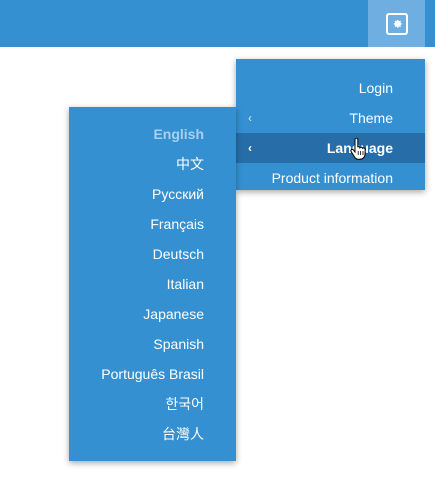 This screenshot has height=477, width=435. Describe the element at coordinates (178, 254) in the screenshot. I see `language-label: Deutsch` at that location.